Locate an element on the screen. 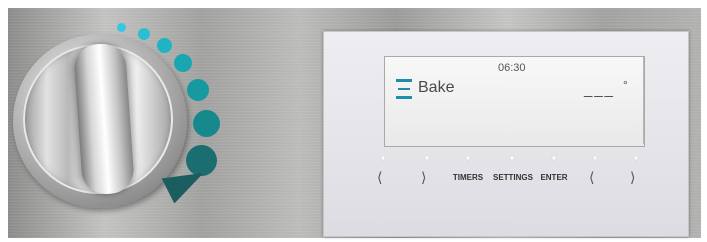  settings-button: SETTINGS is located at coordinates (513, 178).